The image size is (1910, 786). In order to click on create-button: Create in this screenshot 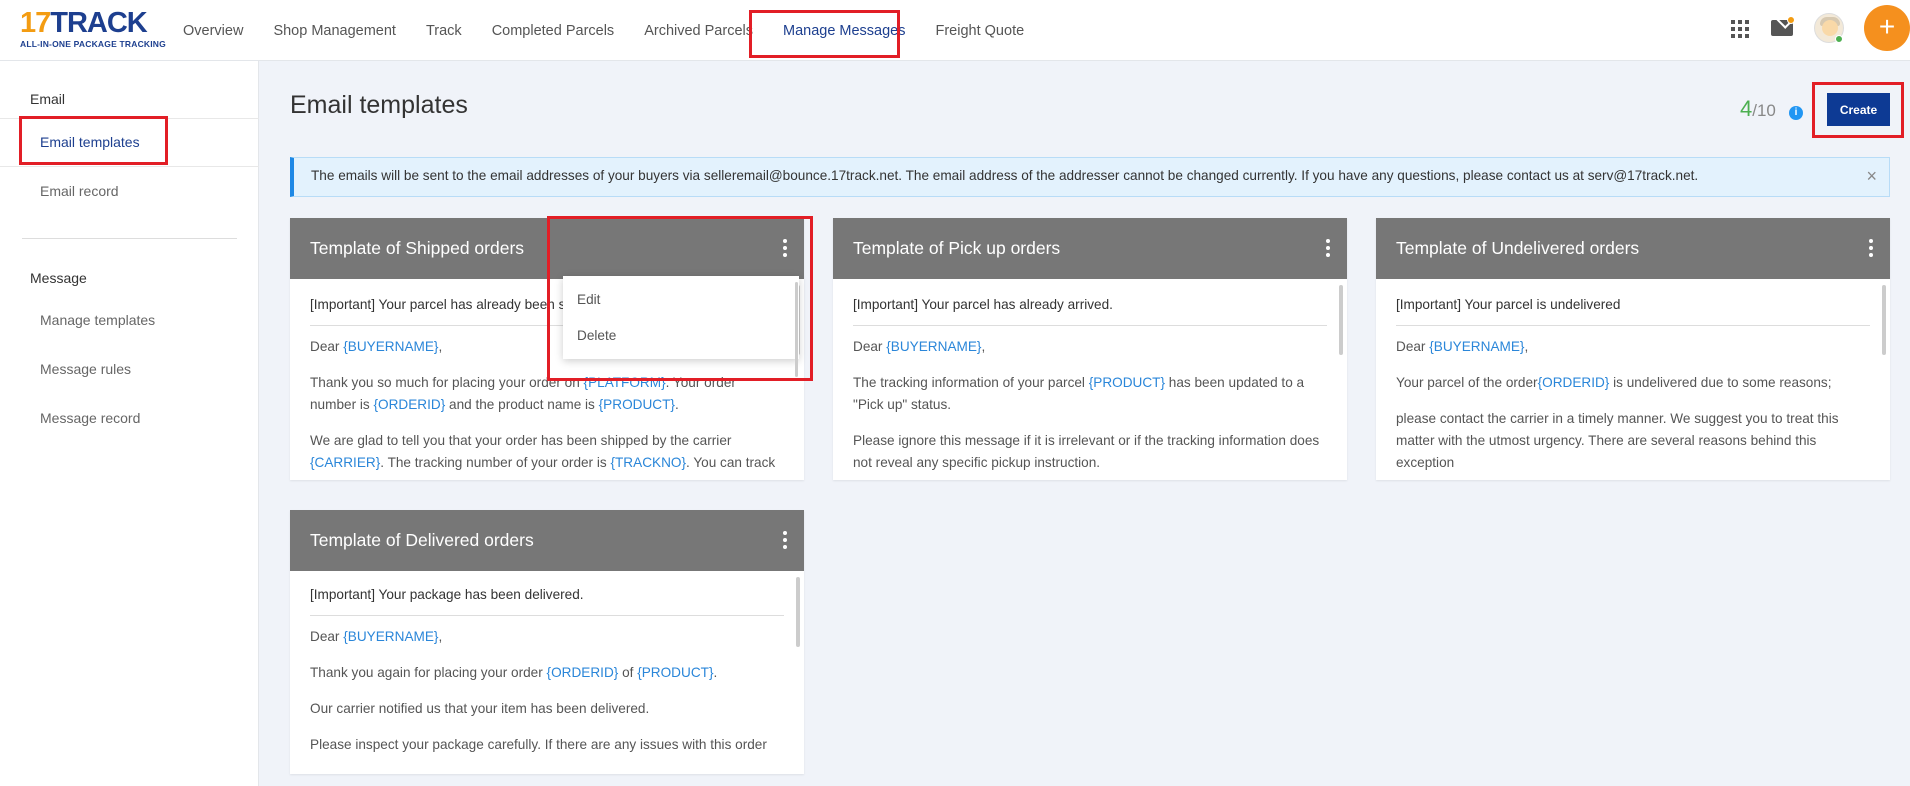, I will do `click(1858, 109)`.